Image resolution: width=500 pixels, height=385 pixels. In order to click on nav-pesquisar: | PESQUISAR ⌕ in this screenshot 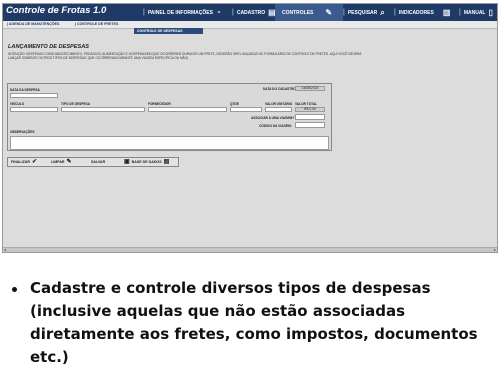, I will do `click(364, 12)`.